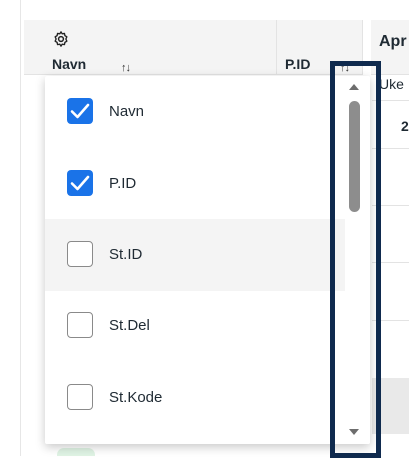 The height and width of the screenshot is (458, 409). What do you see at coordinates (393, 41) in the screenshot?
I see `month-label: Apr` at bounding box center [393, 41].